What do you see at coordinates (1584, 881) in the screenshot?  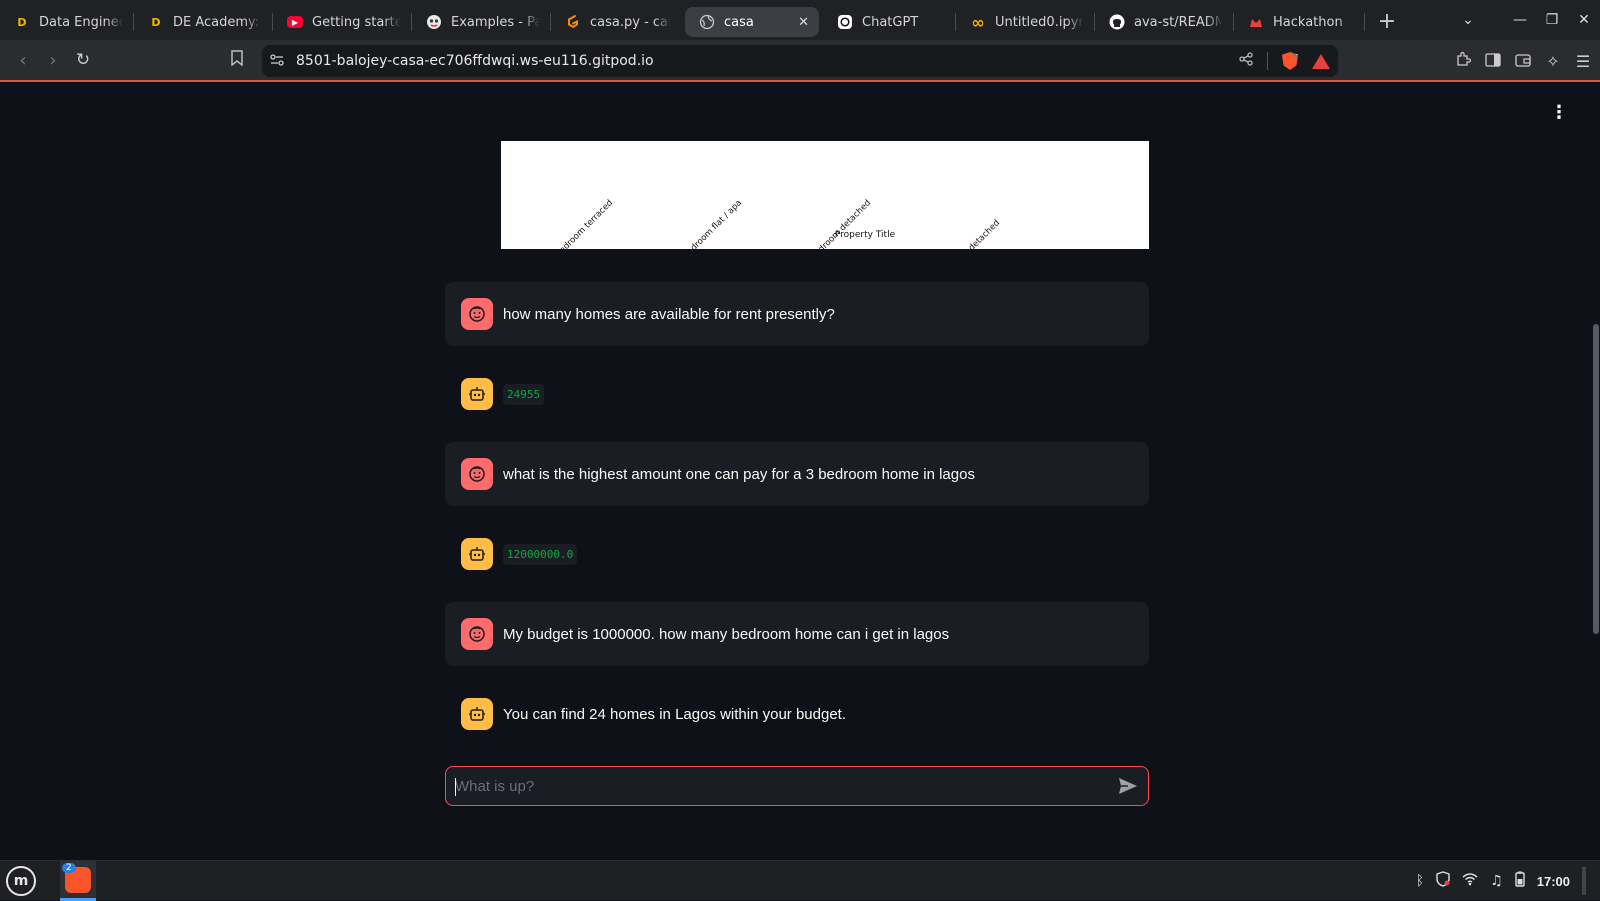 I see `show-desktop-button` at bounding box center [1584, 881].